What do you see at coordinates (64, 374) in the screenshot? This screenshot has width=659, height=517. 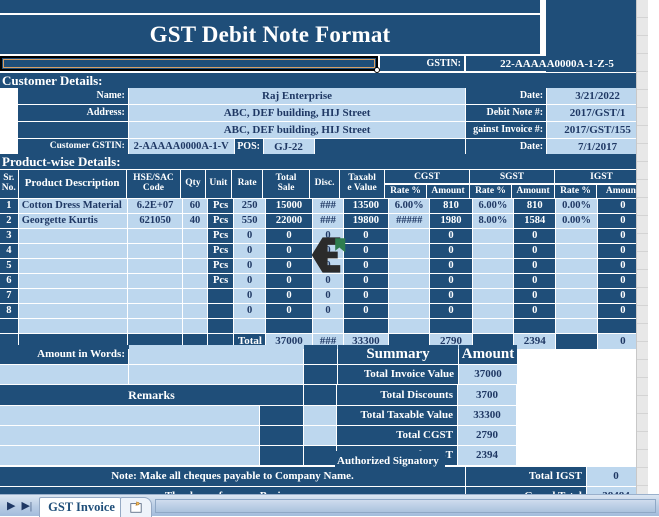 I see `amount-in-words-line2a` at bounding box center [64, 374].